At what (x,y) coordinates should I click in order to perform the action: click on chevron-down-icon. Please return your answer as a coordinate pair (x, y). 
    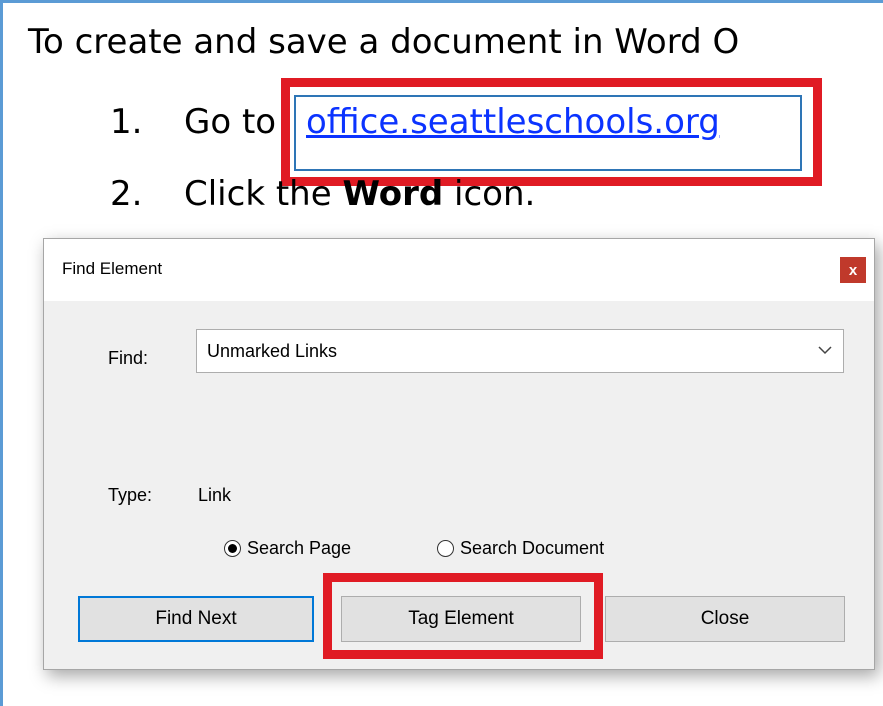
    Looking at the image, I should click on (825, 350).